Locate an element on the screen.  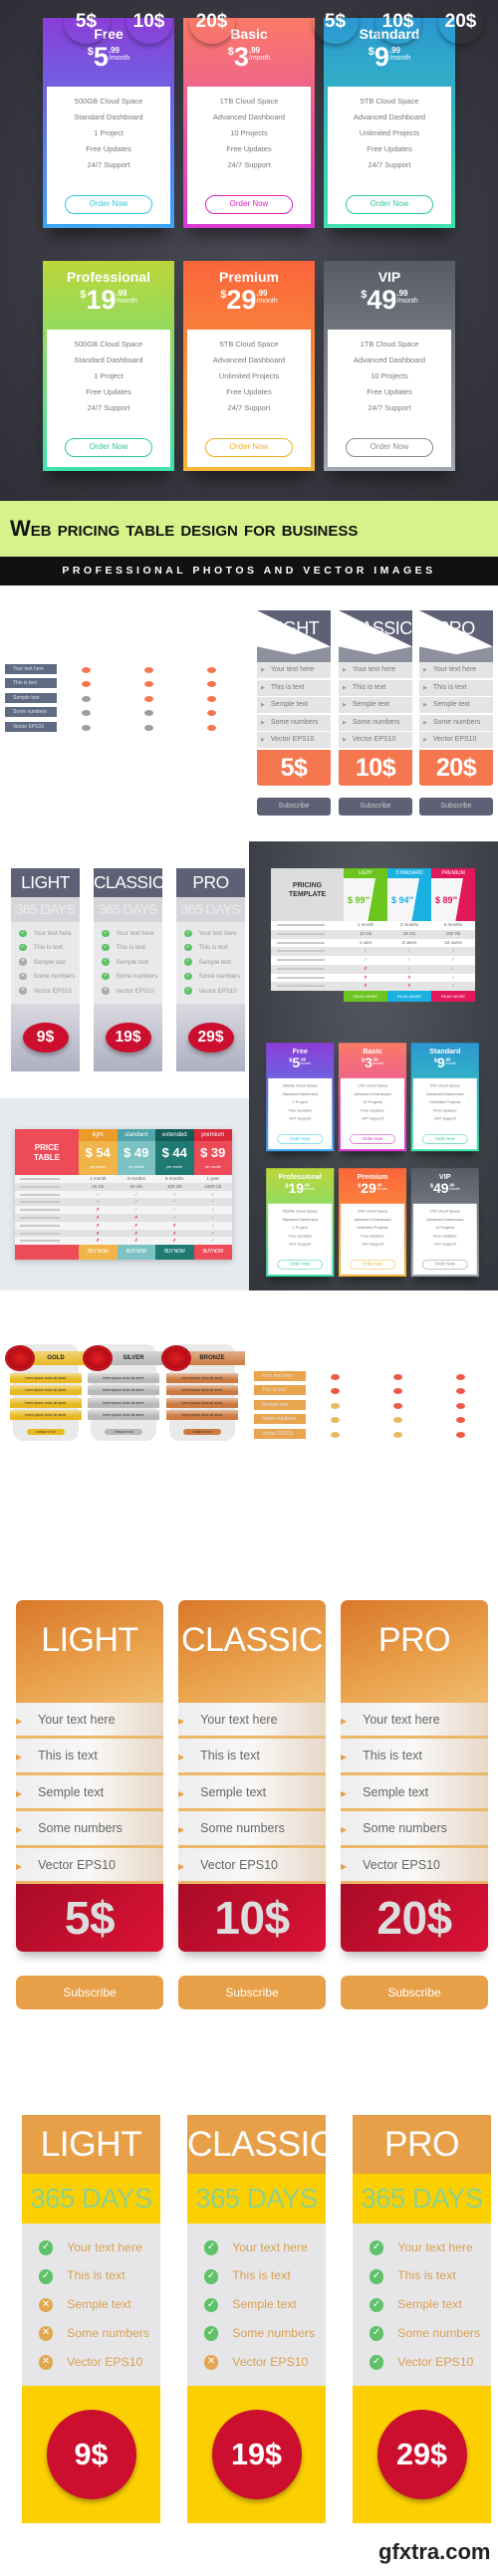
buy-row-spacer is located at coordinates (47, 1252).